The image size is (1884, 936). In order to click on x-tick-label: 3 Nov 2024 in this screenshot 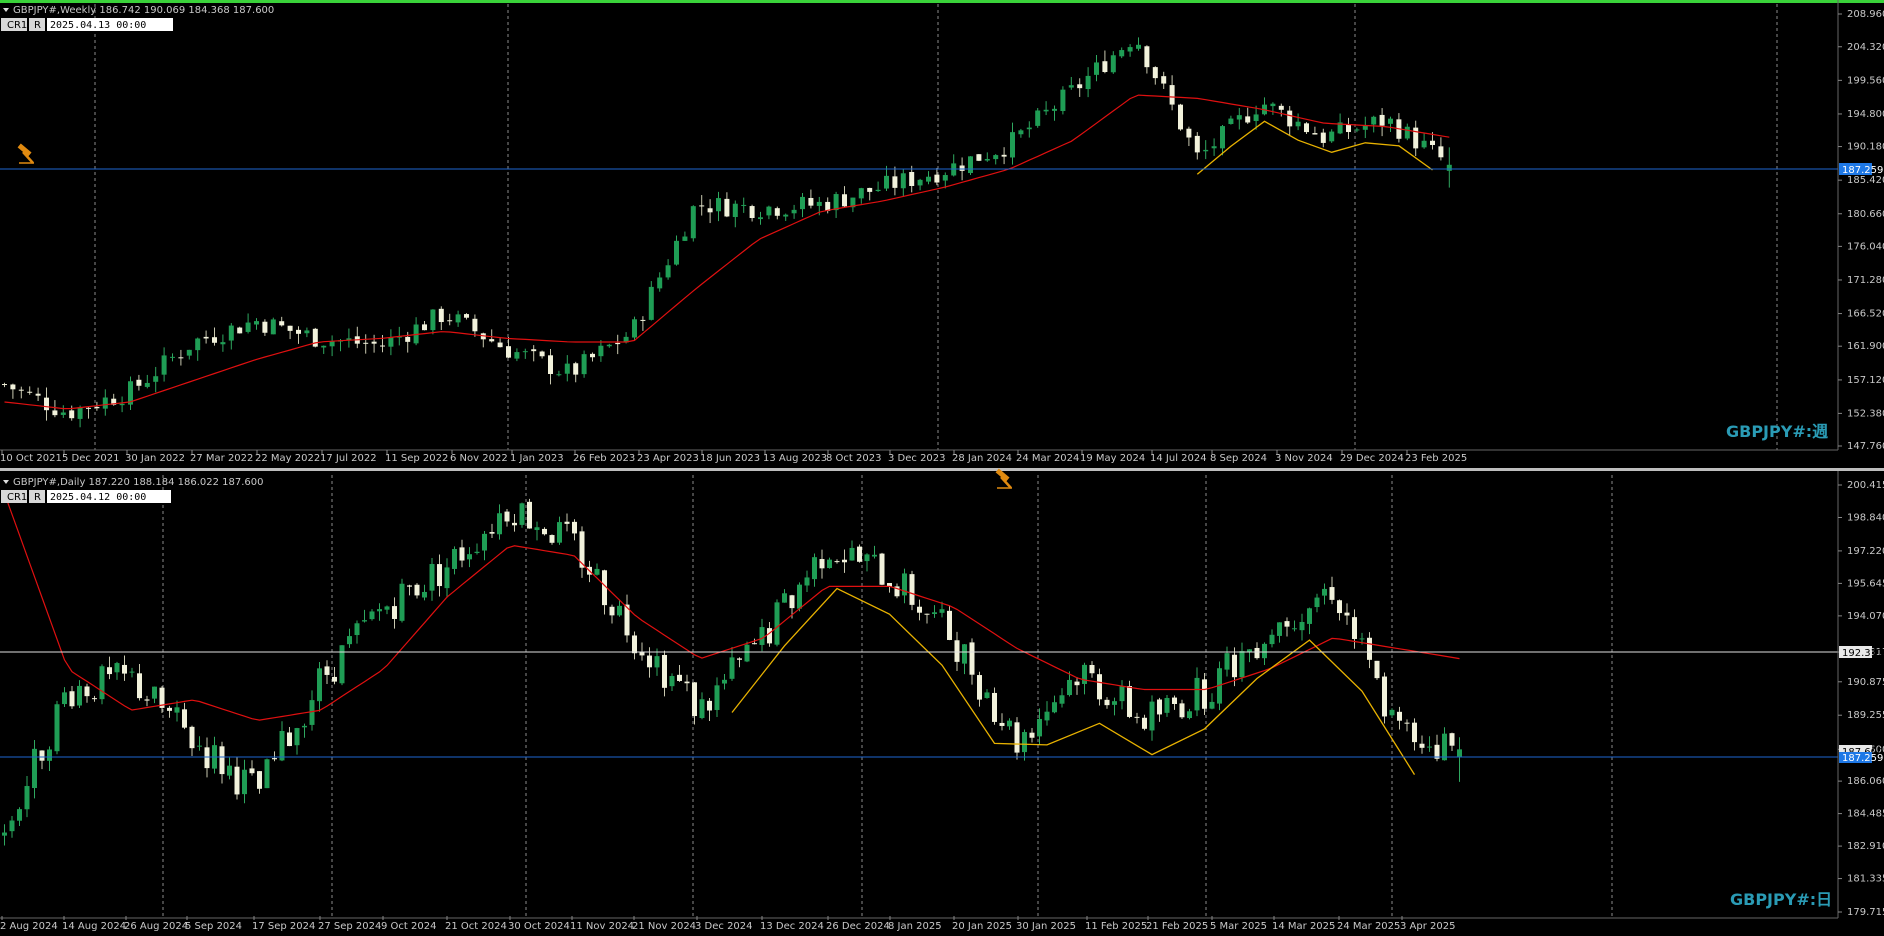, I will do `click(1304, 458)`.